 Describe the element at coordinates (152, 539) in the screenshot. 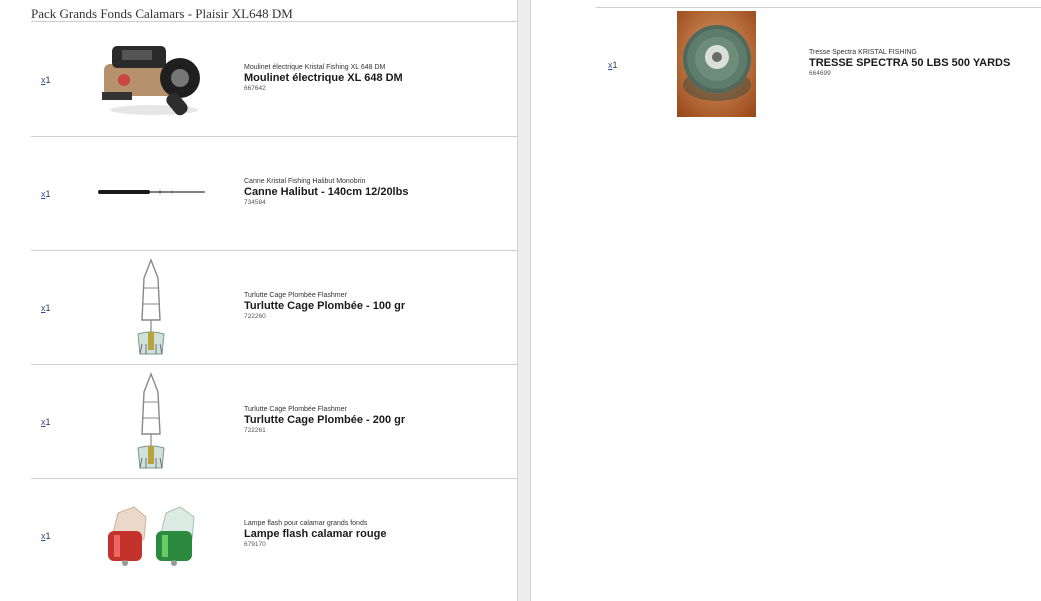

I see `flash-lamp-icon` at that location.